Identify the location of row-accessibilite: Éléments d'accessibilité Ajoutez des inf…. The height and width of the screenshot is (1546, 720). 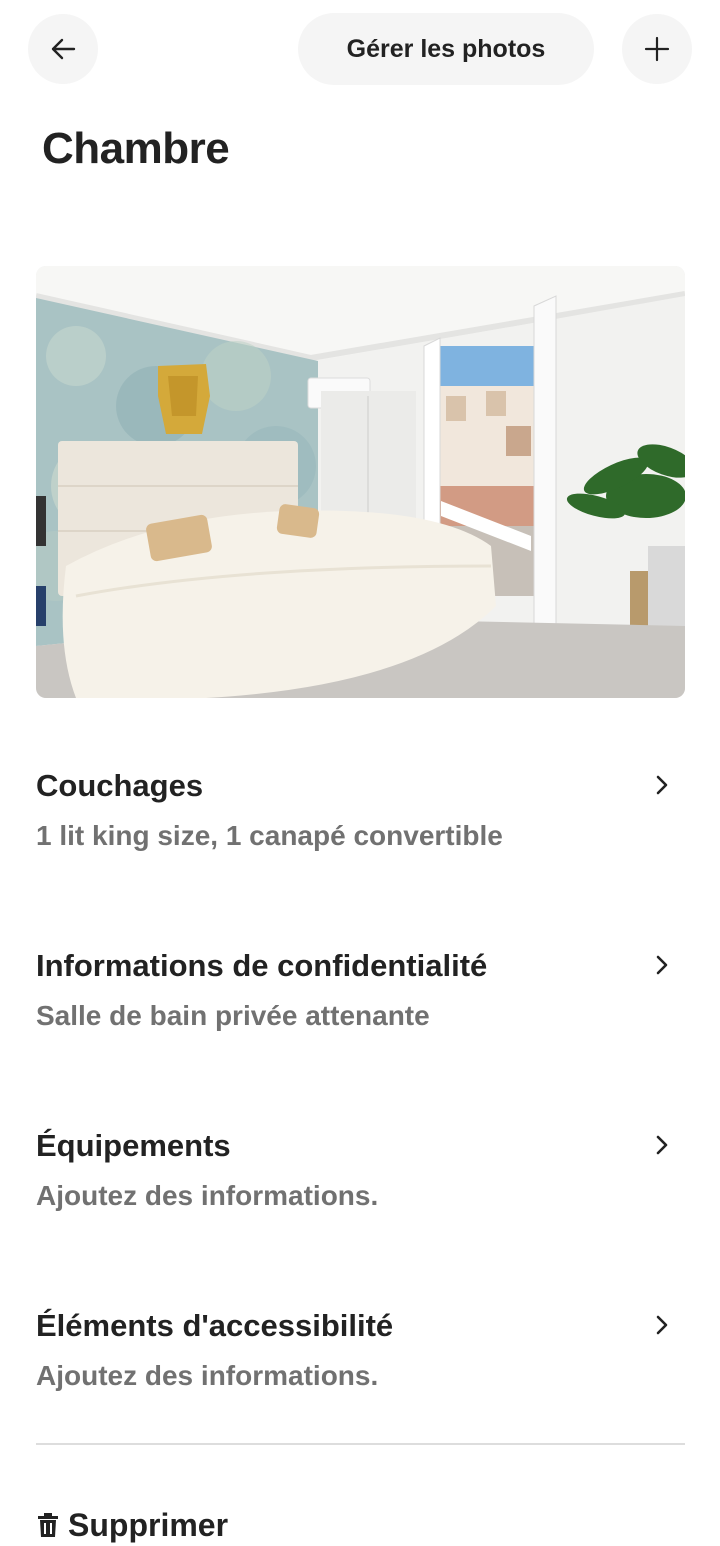
(360, 1363).